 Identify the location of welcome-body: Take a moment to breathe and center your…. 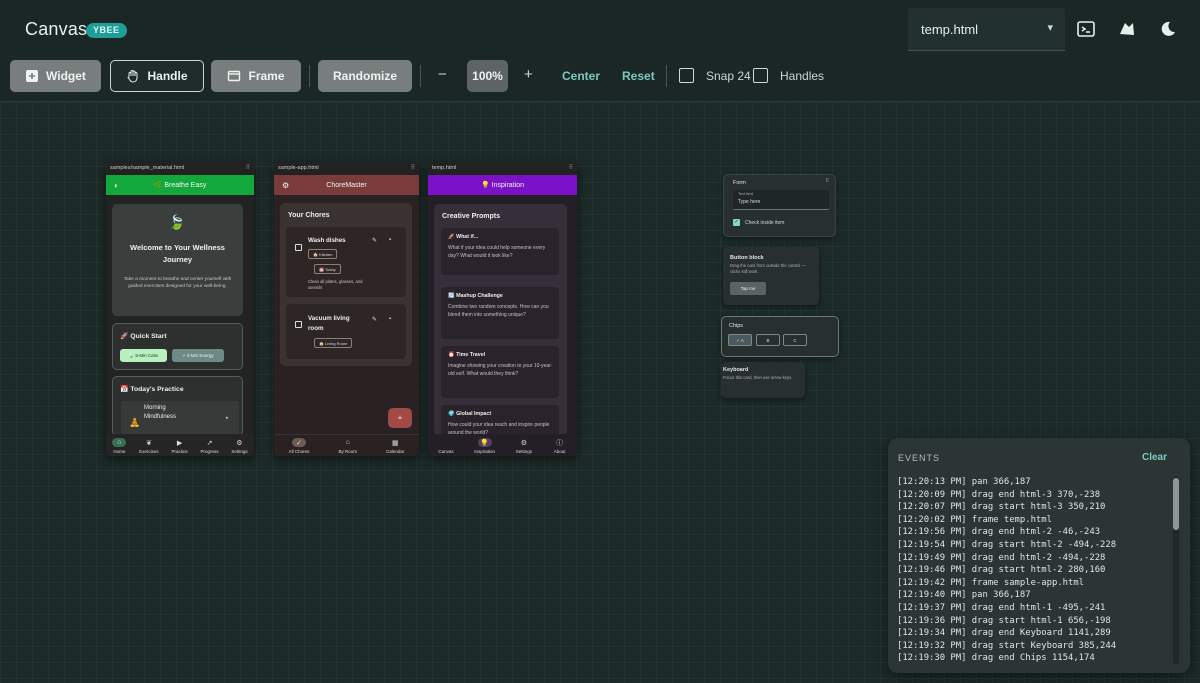
(177, 283).